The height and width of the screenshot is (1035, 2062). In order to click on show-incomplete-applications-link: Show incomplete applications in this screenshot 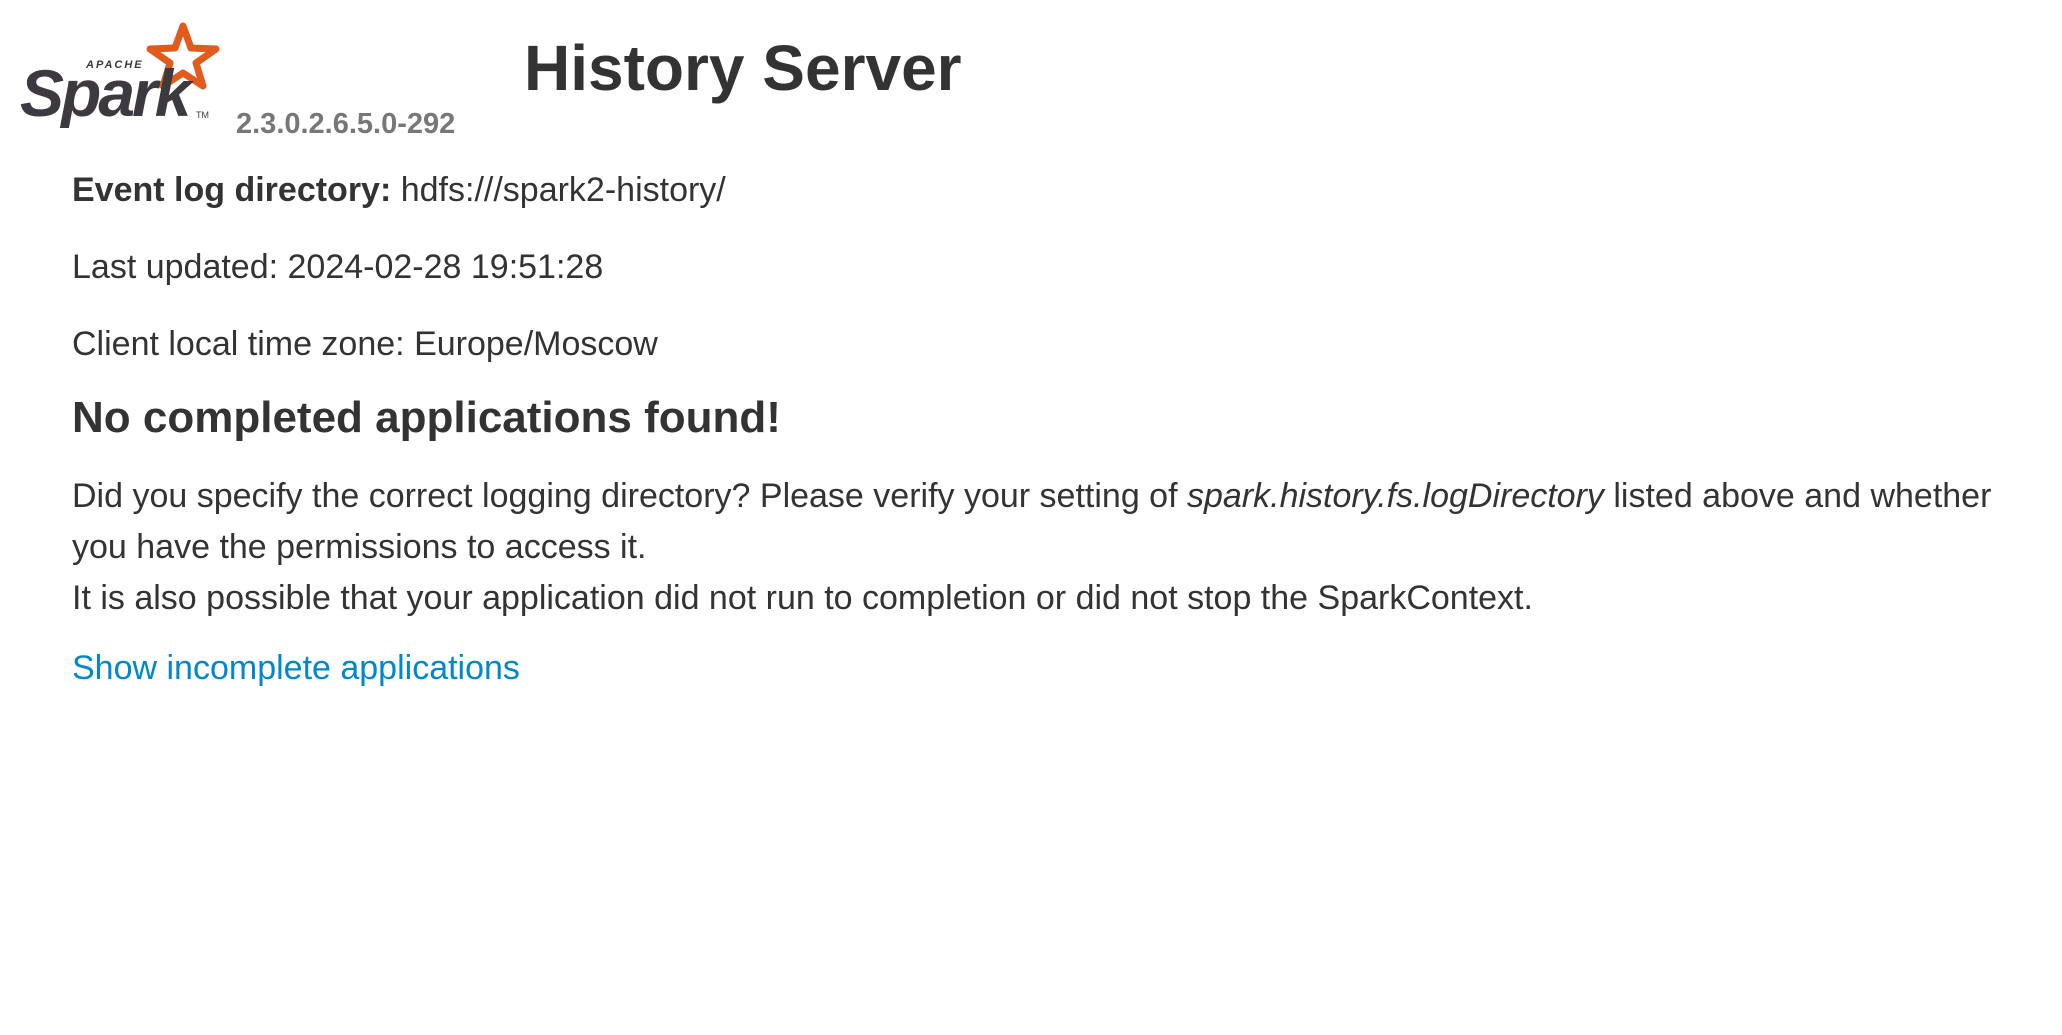, I will do `click(296, 668)`.